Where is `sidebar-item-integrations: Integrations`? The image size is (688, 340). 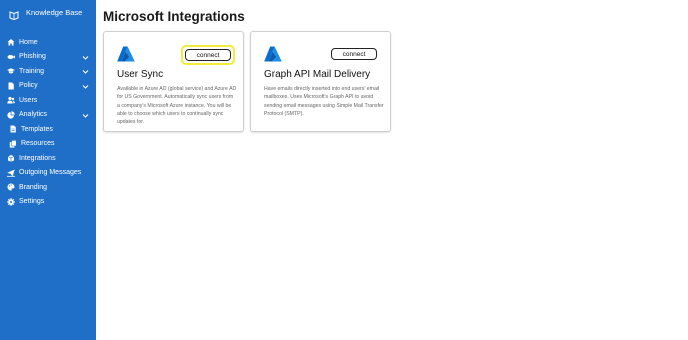
sidebar-item-integrations: Integrations is located at coordinates (48, 158).